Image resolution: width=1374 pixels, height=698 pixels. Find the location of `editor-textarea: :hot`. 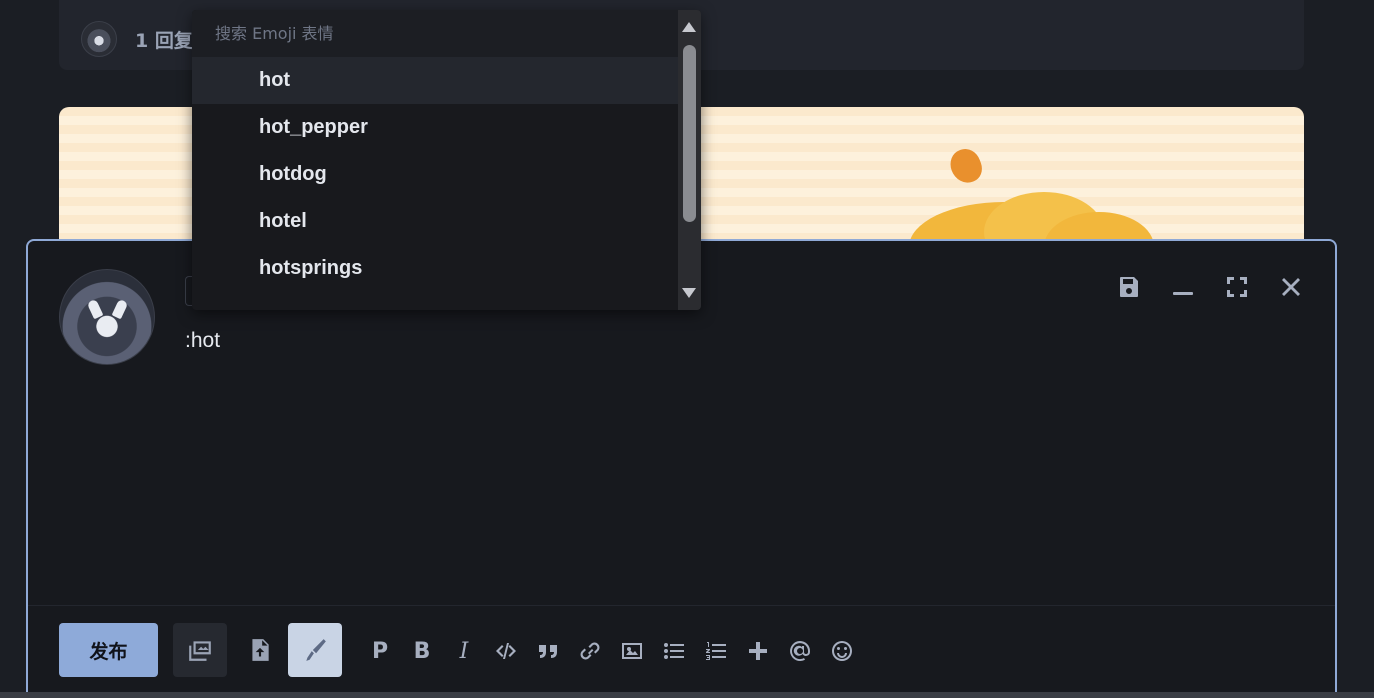

editor-textarea: :hot is located at coordinates (202, 341).